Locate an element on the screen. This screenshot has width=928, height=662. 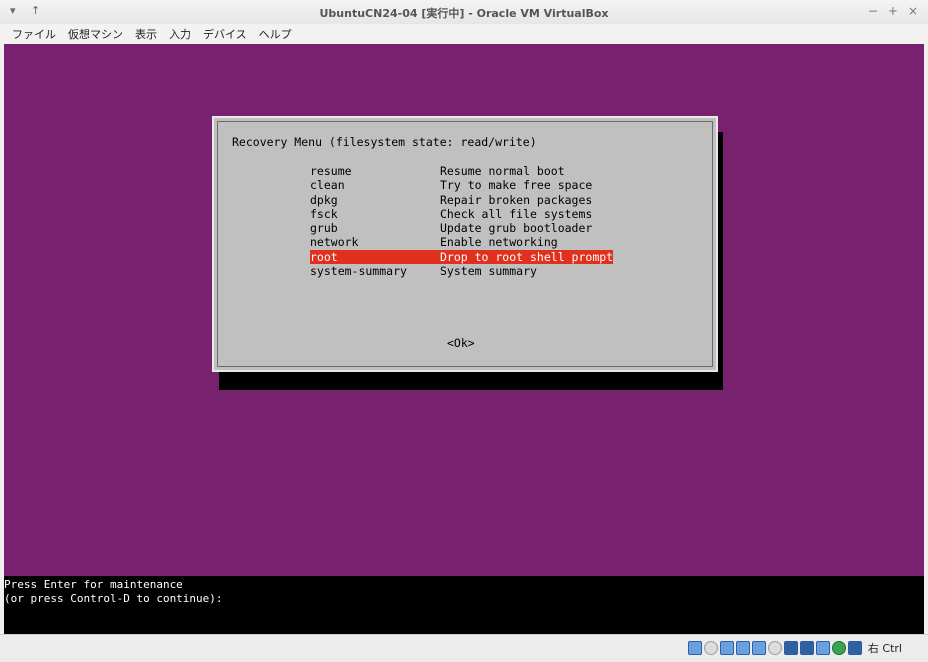
menu-item-key: resume is located at coordinates (331, 171).